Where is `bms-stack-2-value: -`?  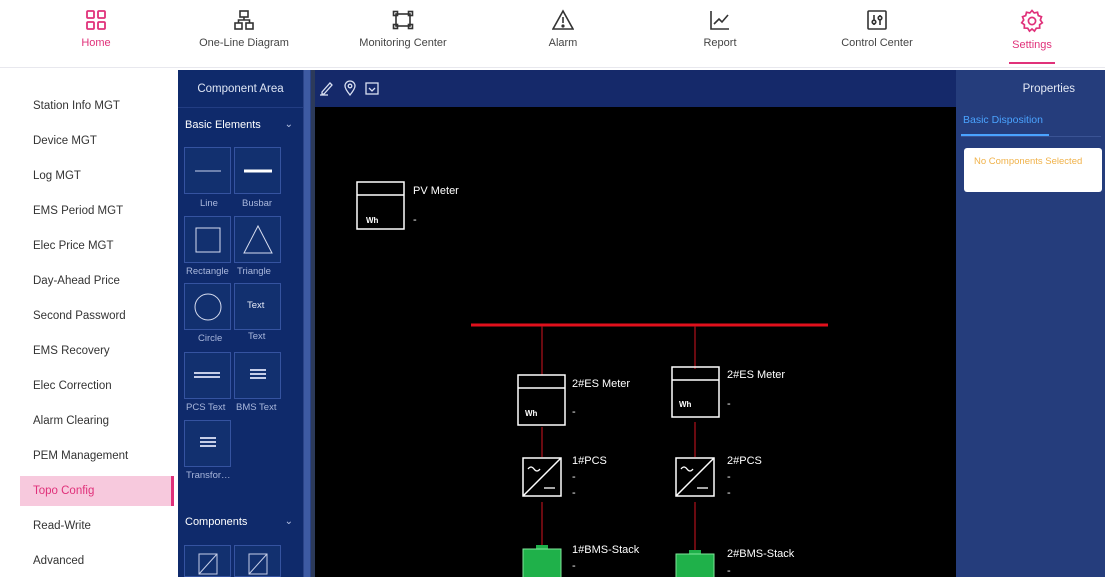
bms-stack-2-value: - is located at coordinates (729, 571).